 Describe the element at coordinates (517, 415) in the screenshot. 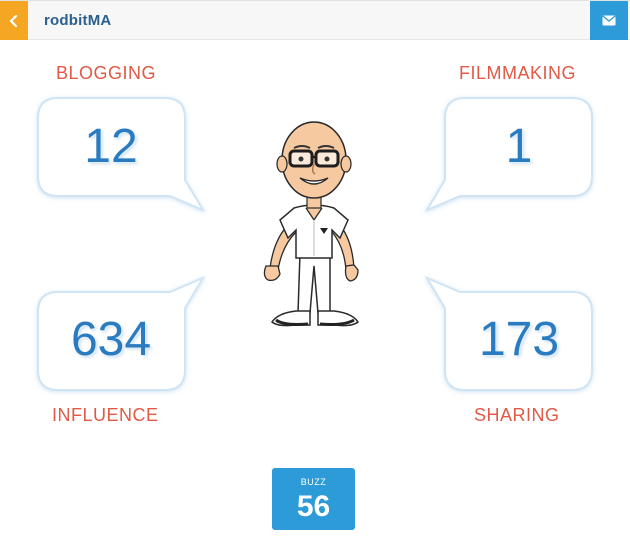

I see `sharing-label: SHARING` at that location.